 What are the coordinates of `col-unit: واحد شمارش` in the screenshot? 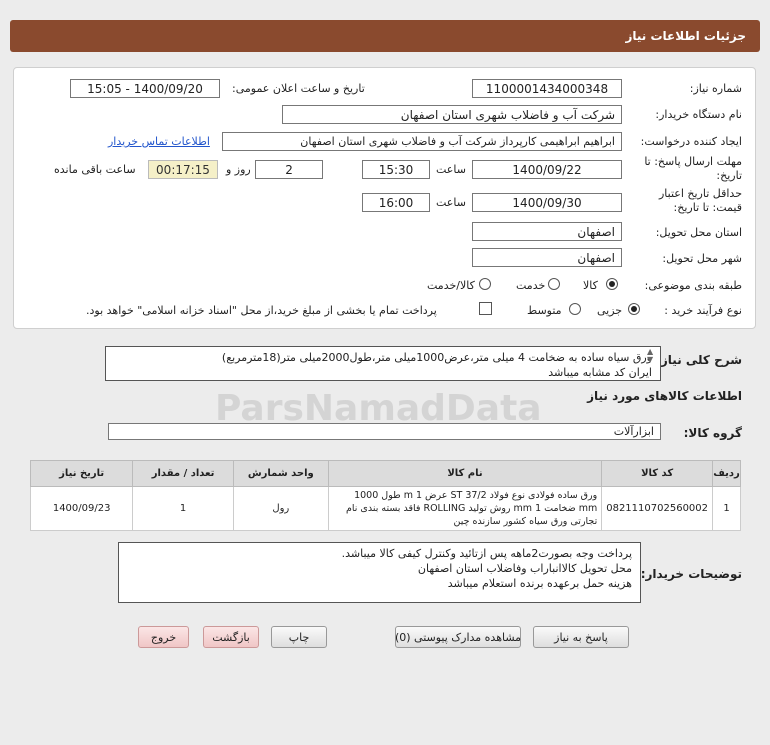 It's located at (280, 473).